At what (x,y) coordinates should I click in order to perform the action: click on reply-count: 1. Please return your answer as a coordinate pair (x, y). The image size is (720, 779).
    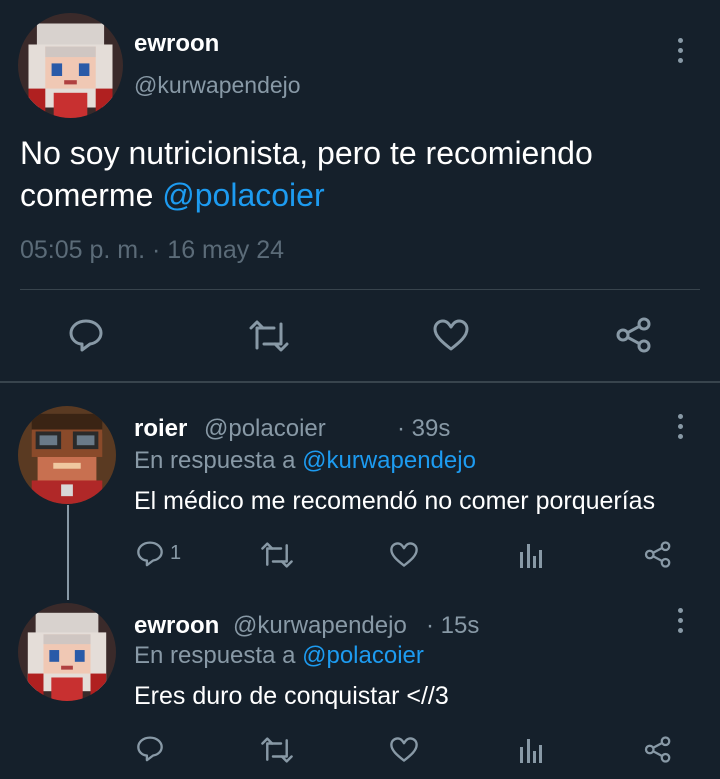
    Looking at the image, I should click on (176, 553).